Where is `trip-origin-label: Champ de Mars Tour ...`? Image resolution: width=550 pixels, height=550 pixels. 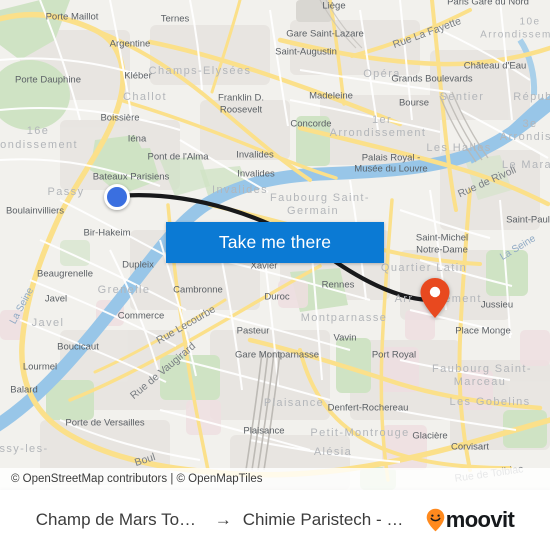
trip-origin-label: Champ de Mars Tour ... is located at coordinates (119, 519).